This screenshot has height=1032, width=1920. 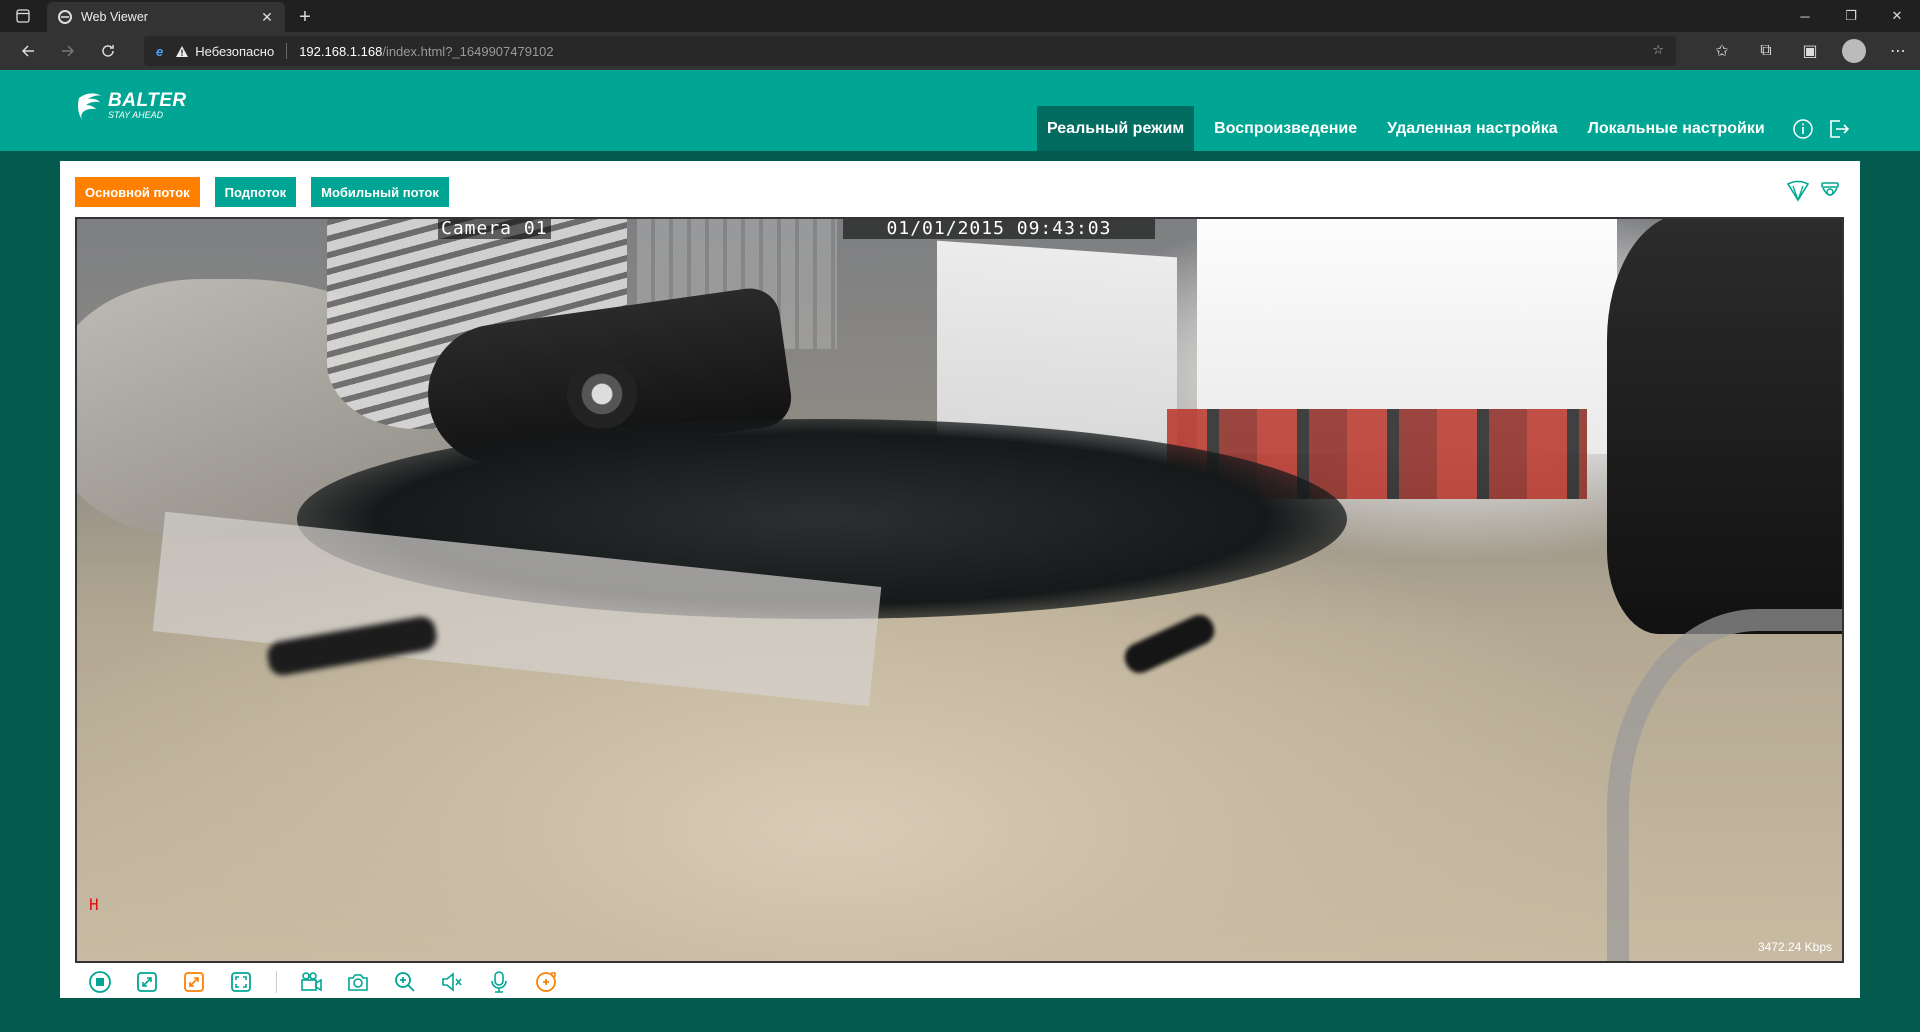 I want to click on camera-name-osd: Camera 01, so click(x=494, y=229).